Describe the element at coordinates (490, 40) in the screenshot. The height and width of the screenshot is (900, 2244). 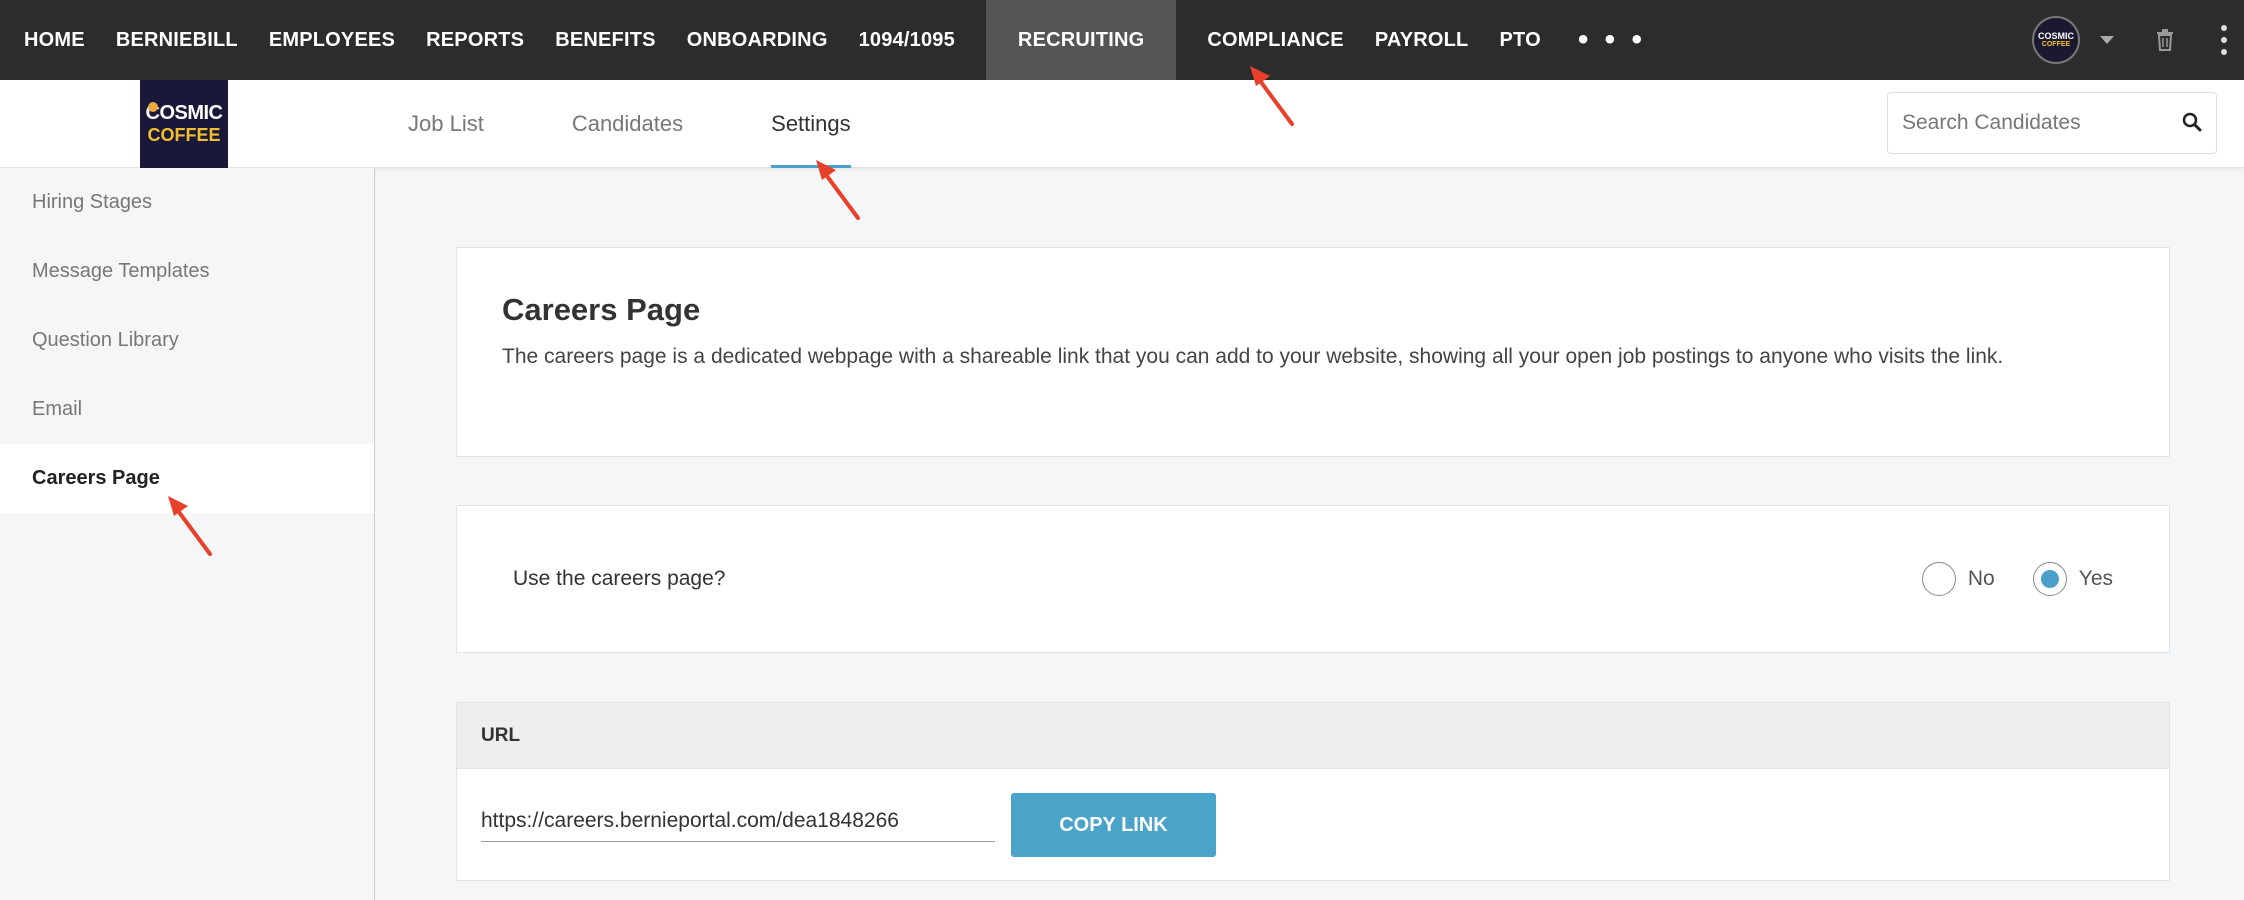
I see `nav-reports: REPORTS` at that location.